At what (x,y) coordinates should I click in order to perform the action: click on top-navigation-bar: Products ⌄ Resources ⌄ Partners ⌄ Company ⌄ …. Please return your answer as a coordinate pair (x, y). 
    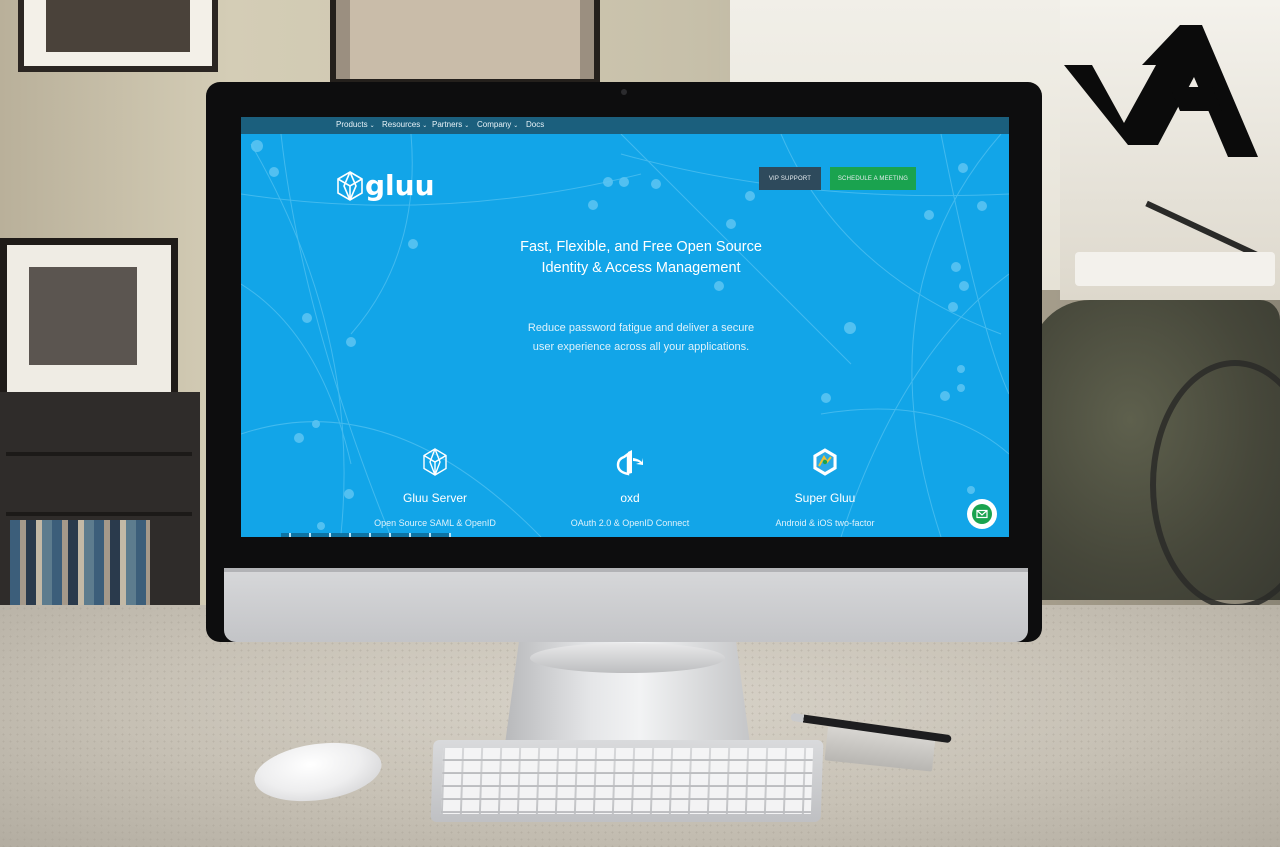
    Looking at the image, I should click on (625, 125).